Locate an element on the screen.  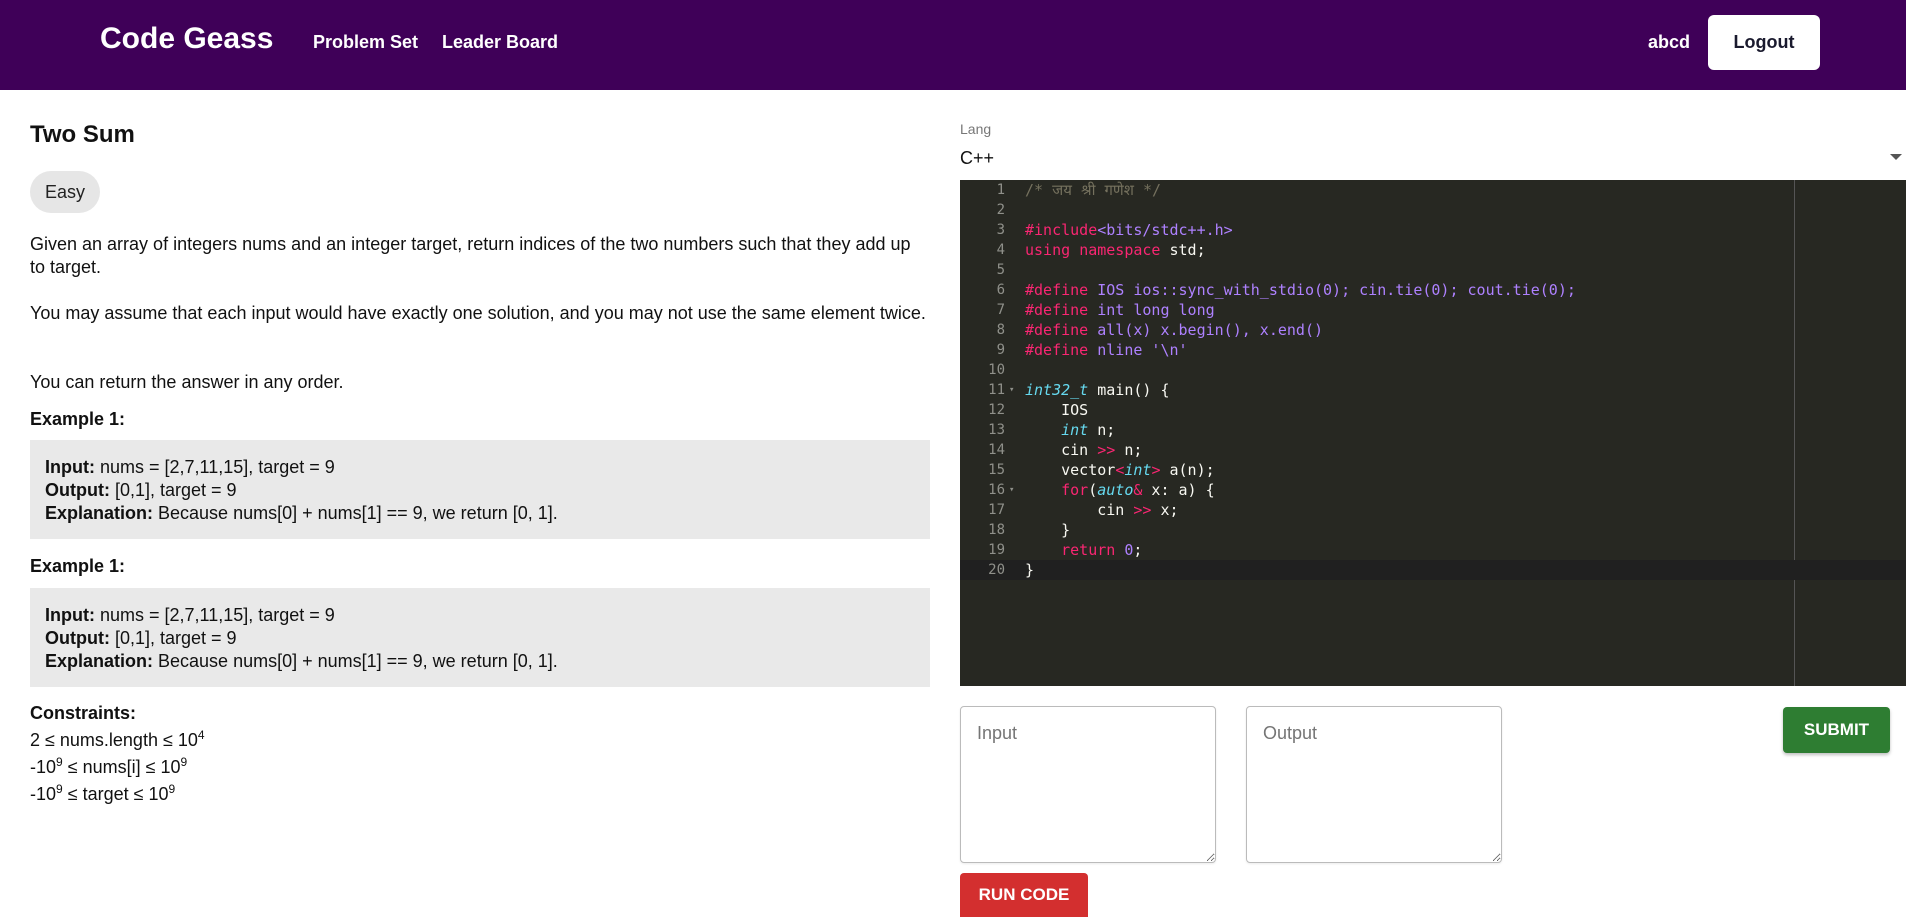
code-line: 9 #define nline '\n' is located at coordinates (1092, 350).